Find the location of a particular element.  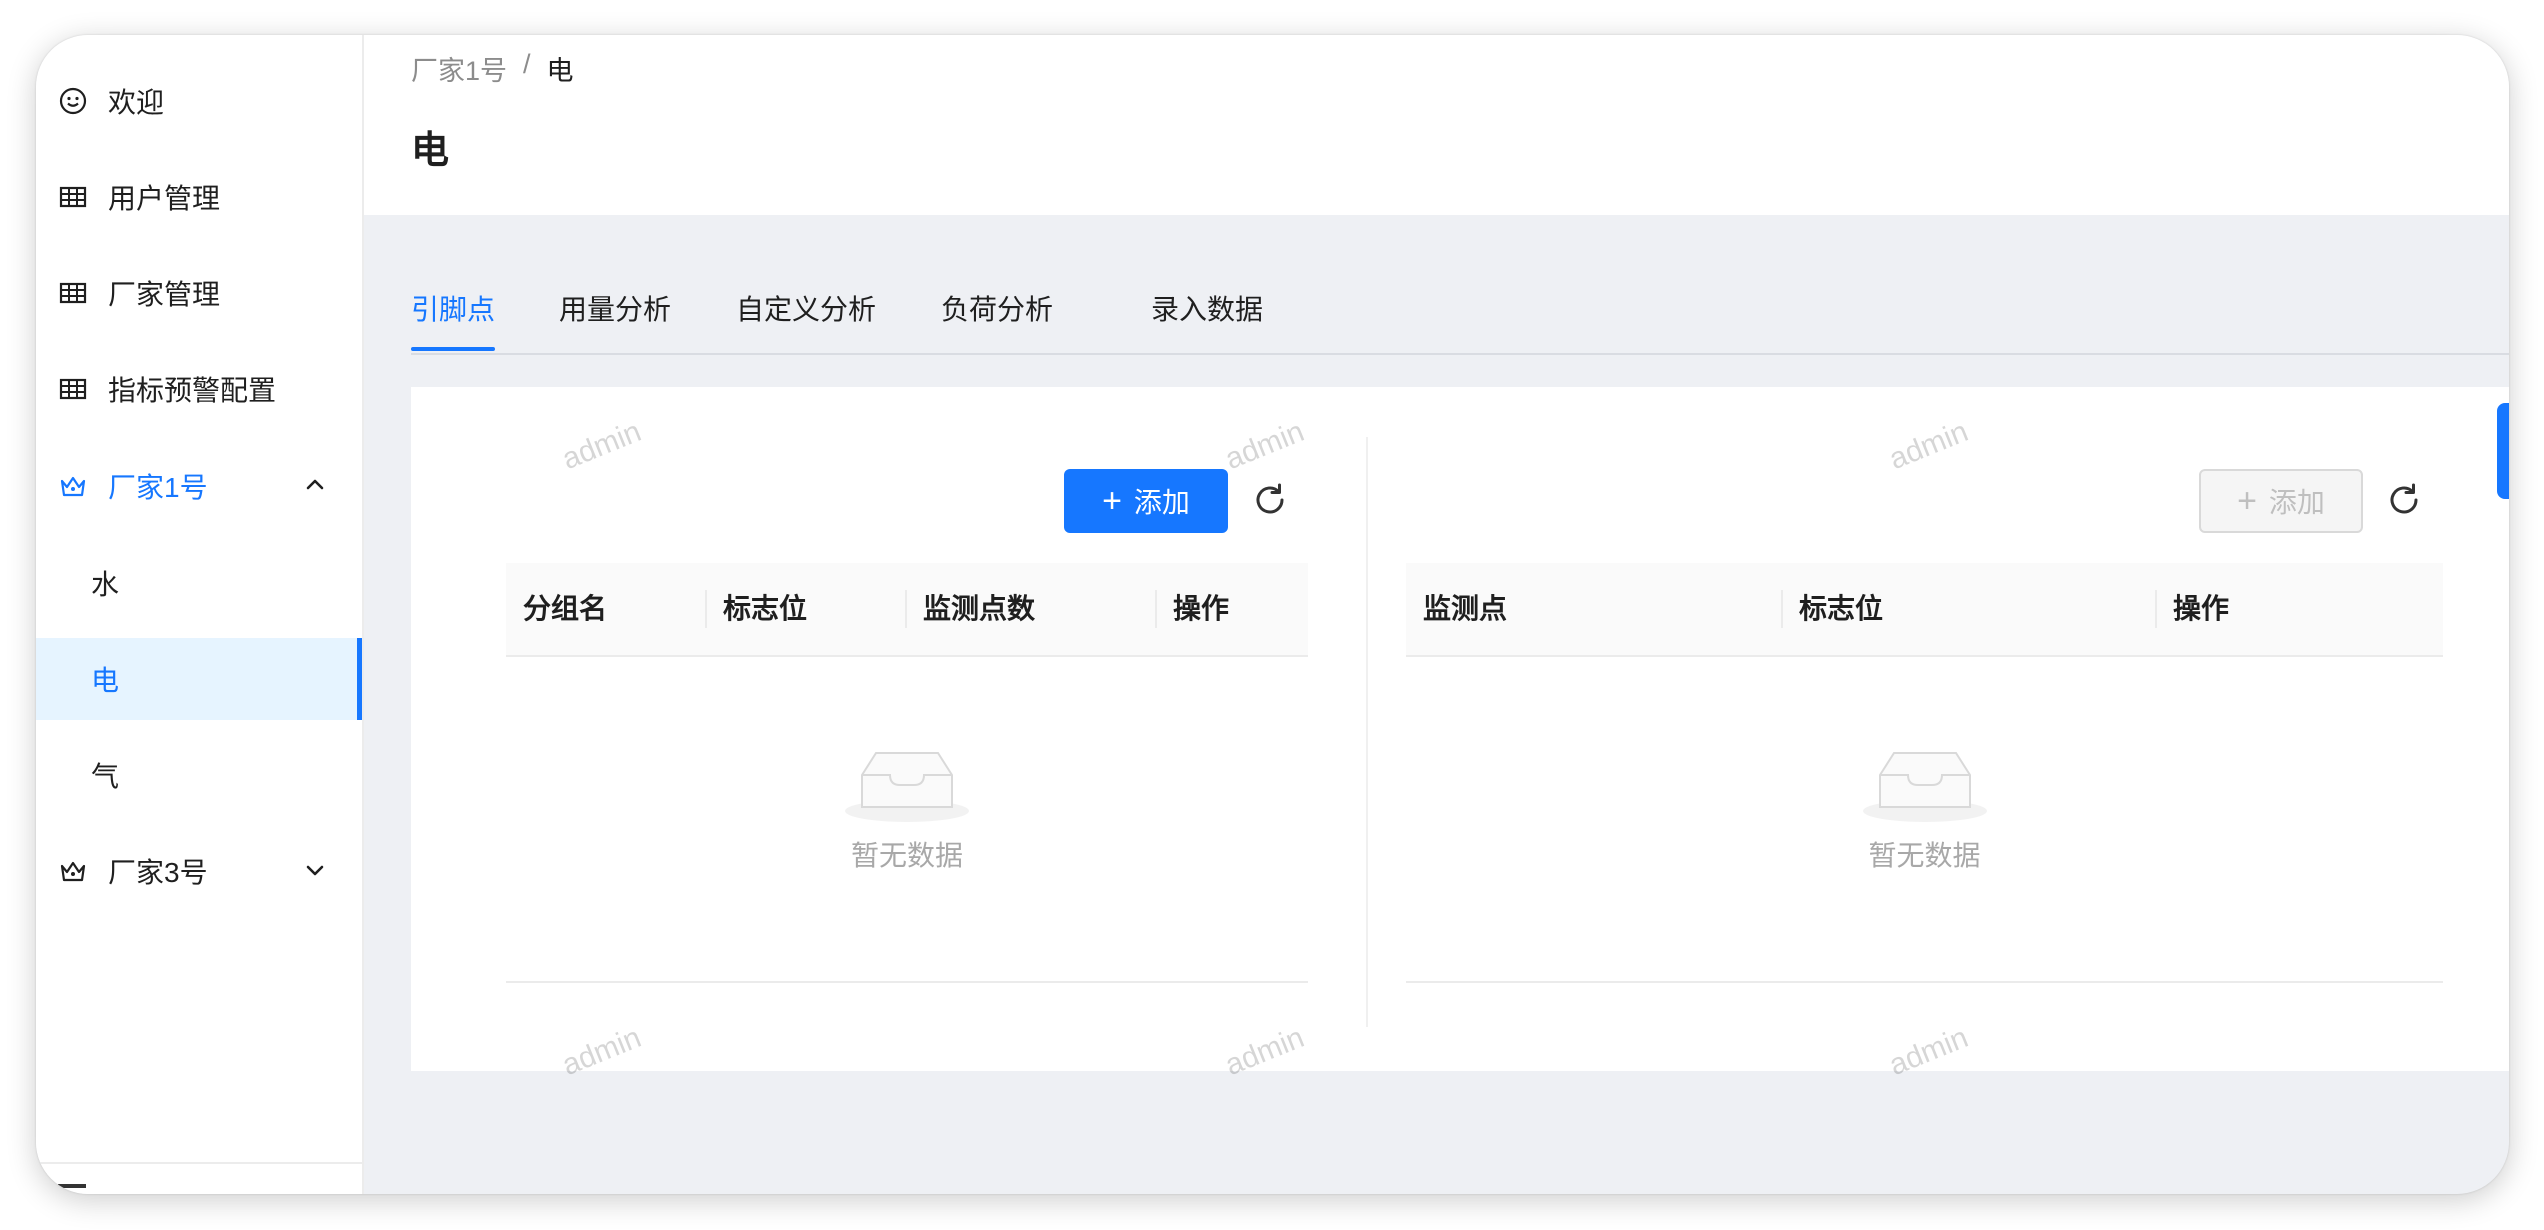

panel-divider is located at coordinates (1367, 732).